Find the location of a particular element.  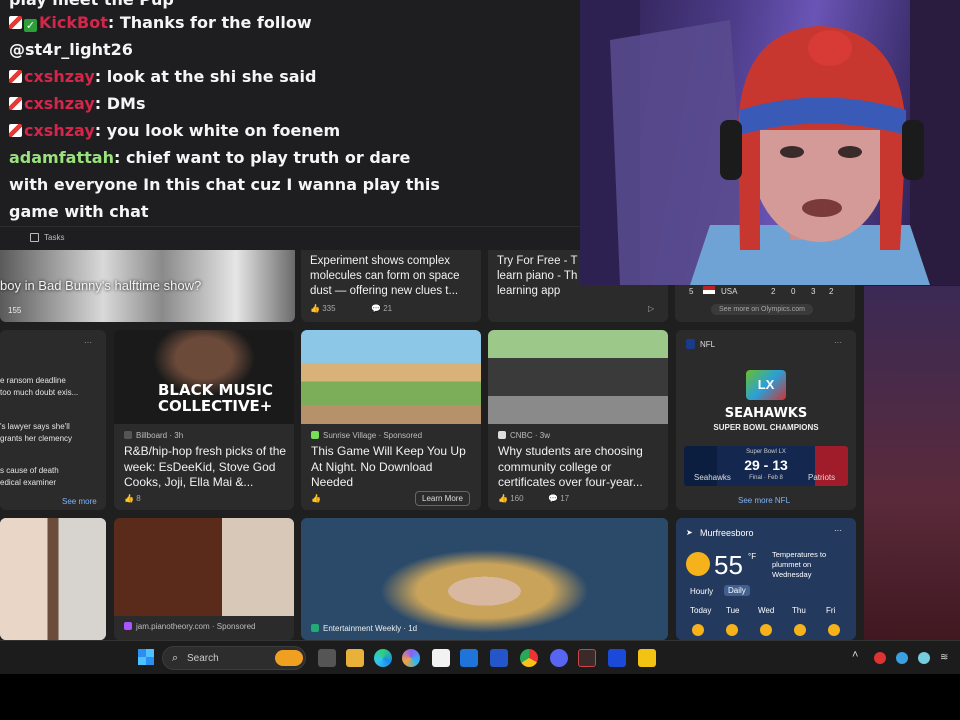

nfl-league-label: NFL is located at coordinates (707, 344).